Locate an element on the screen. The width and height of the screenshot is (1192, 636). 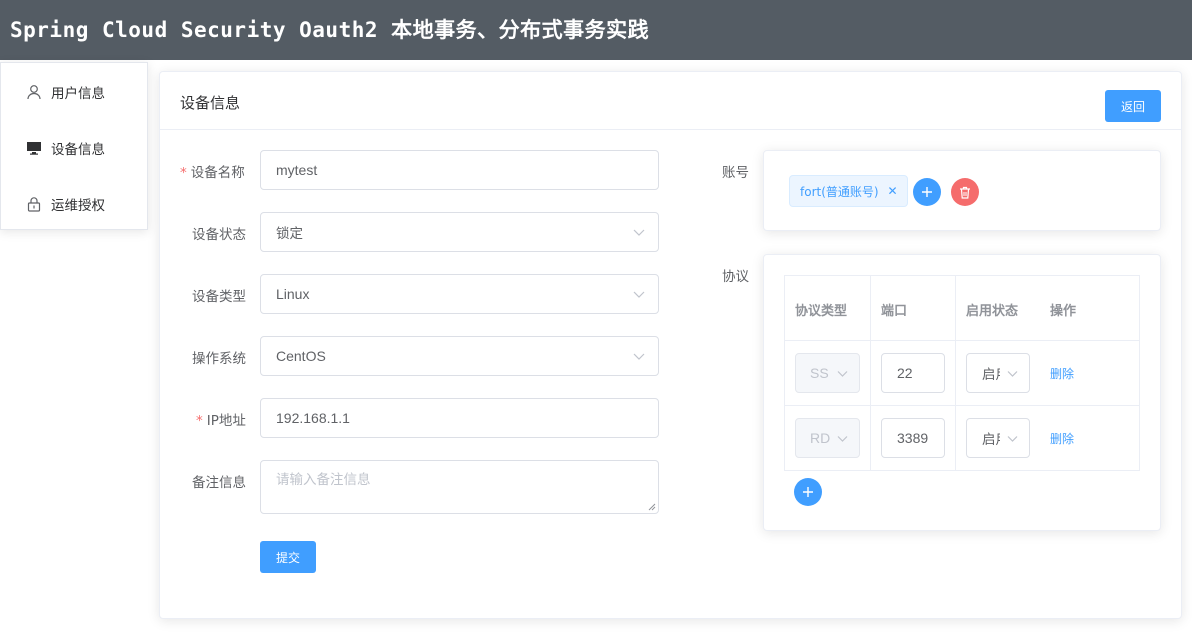
sidebar-menu: 用户信息 设备信息 运维授权 is located at coordinates (74, 146).